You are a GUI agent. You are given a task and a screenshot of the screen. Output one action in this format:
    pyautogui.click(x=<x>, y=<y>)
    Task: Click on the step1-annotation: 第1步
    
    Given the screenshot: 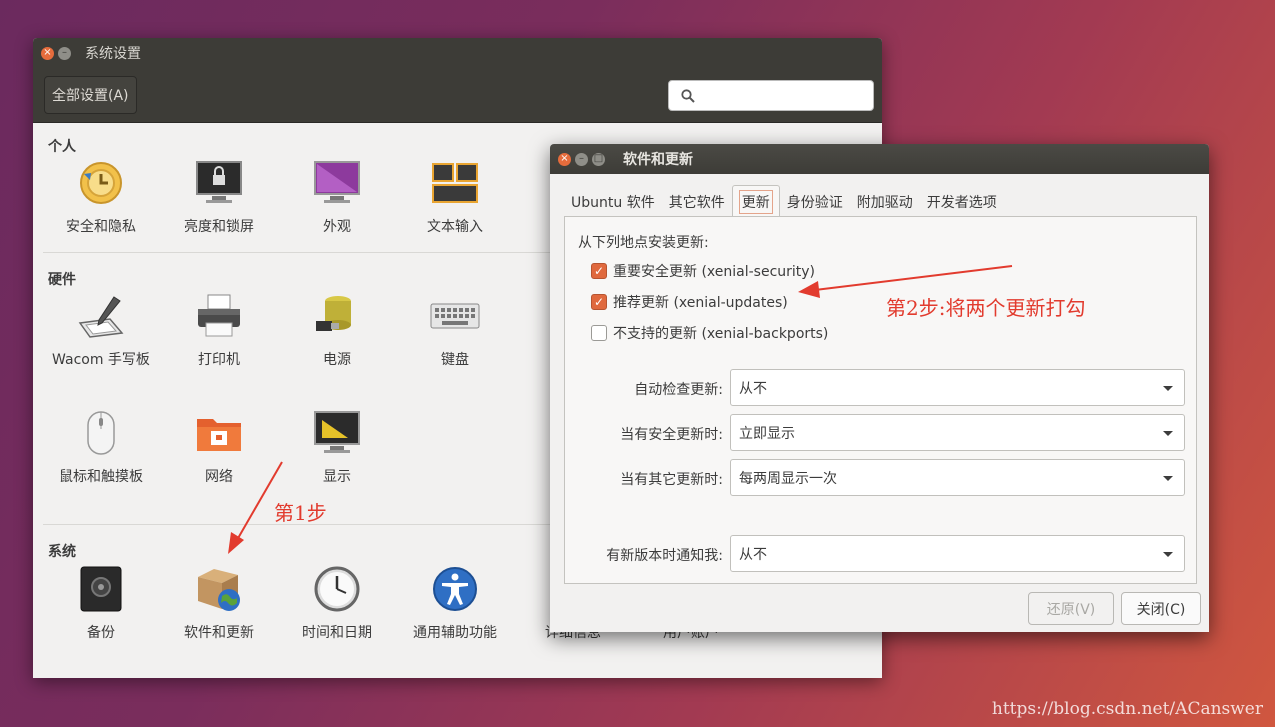 What is the action you would take?
    pyautogui.click(x=300, y=513)
    